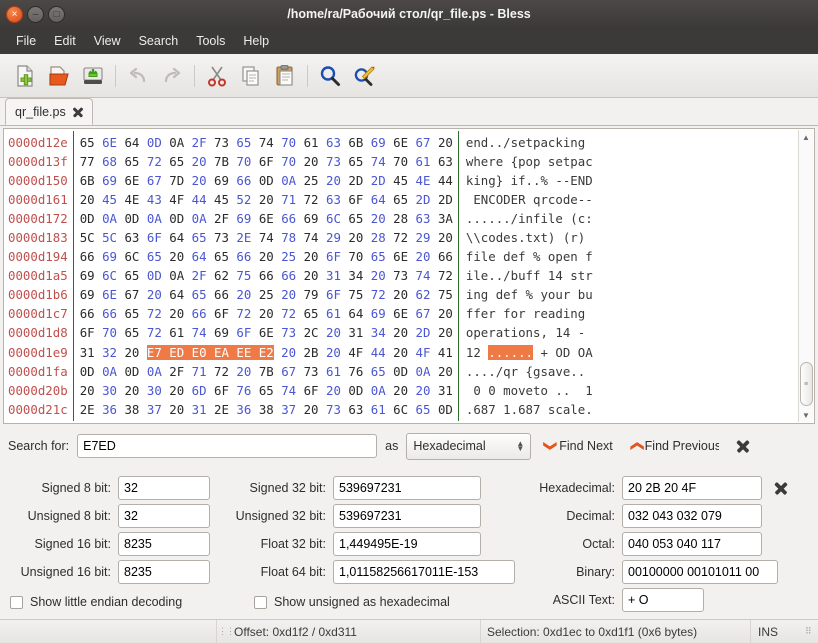 This screenshot has width=818, height=643. What do you see at coordinates (330, 76) in the screenshot?
I see `find-button` at bounding box center [330, 76].